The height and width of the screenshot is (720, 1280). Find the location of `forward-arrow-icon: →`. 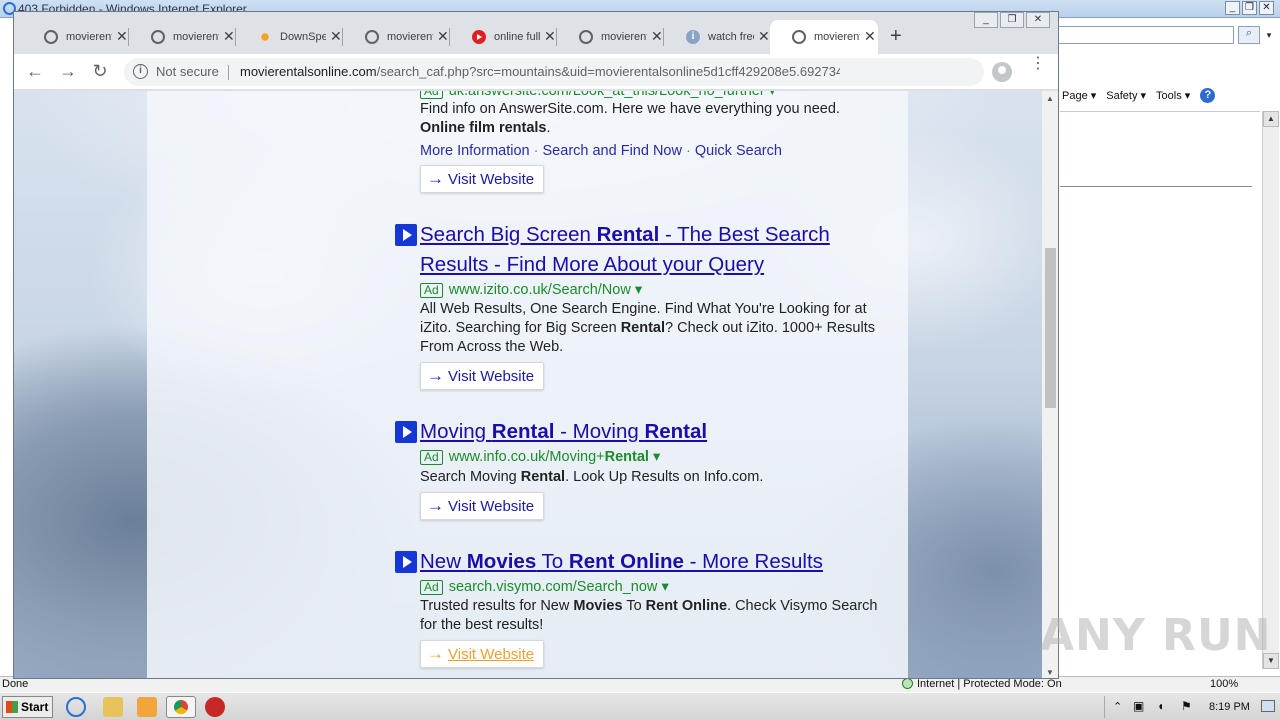

forward-arrow-icon: → is located at coordinates (68, 71).